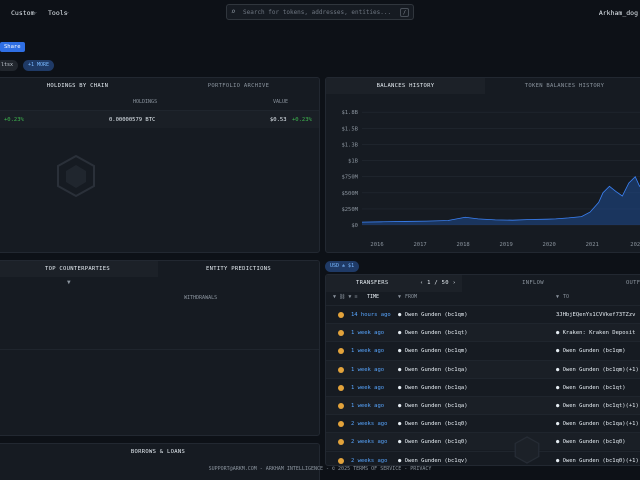 This screenshot has height=480, width=640. Describe the element at coordinates (160, 461) in the screenshot. I see `borrows-panel: BORROWS & LOANS` at that location.